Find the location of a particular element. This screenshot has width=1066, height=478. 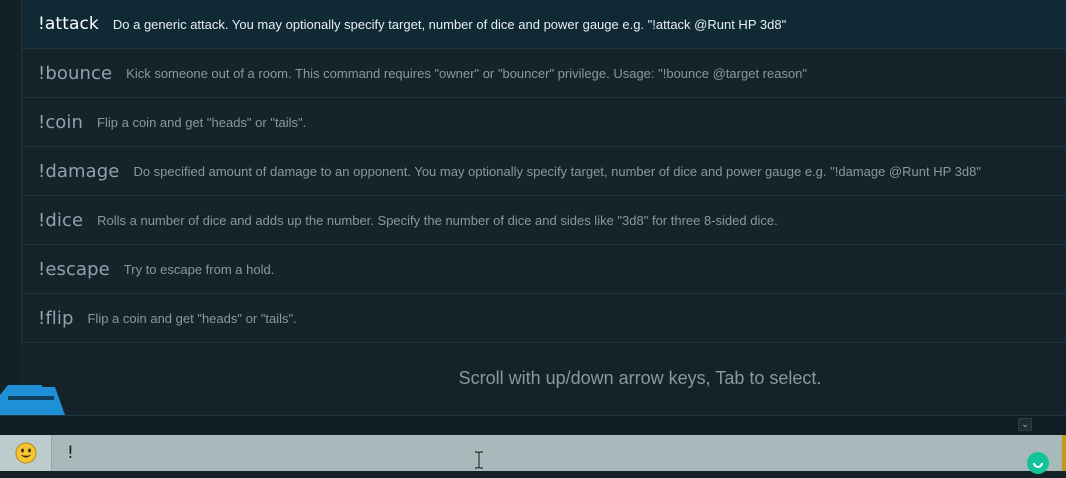

message-input is located at coordinates (557, 453).